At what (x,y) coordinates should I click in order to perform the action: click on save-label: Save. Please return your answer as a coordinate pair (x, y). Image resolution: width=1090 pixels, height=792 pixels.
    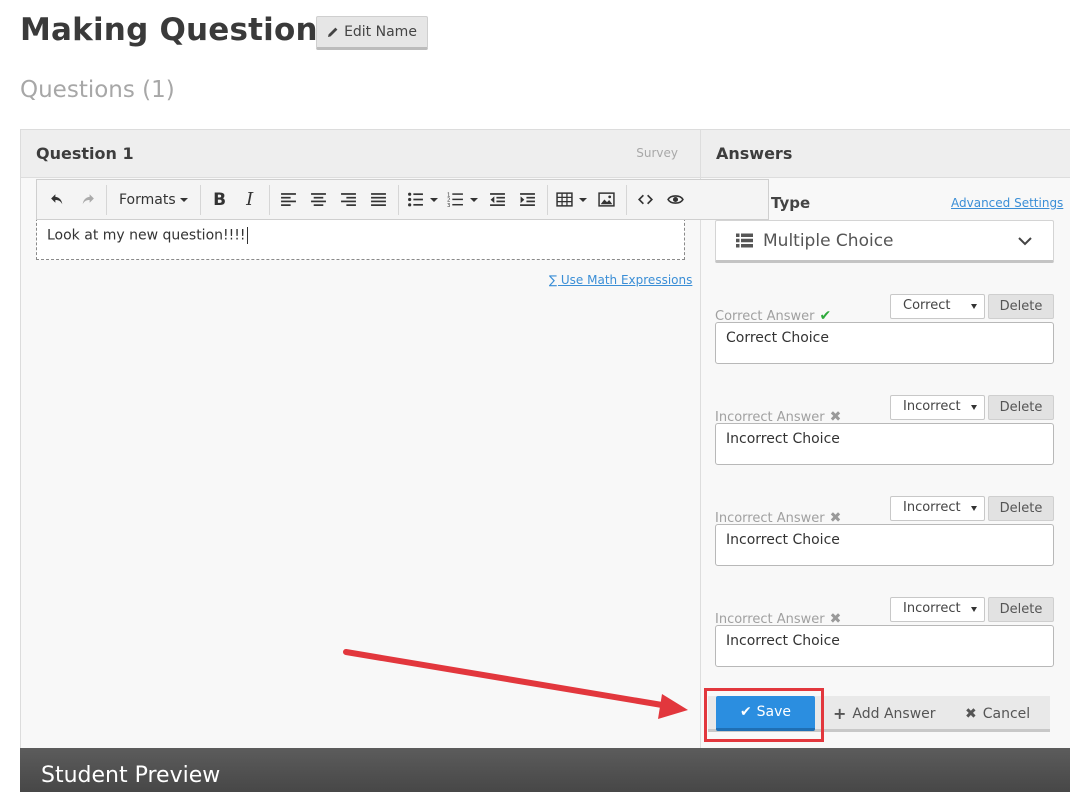
    Looking at the image, I should click on (774, 712).